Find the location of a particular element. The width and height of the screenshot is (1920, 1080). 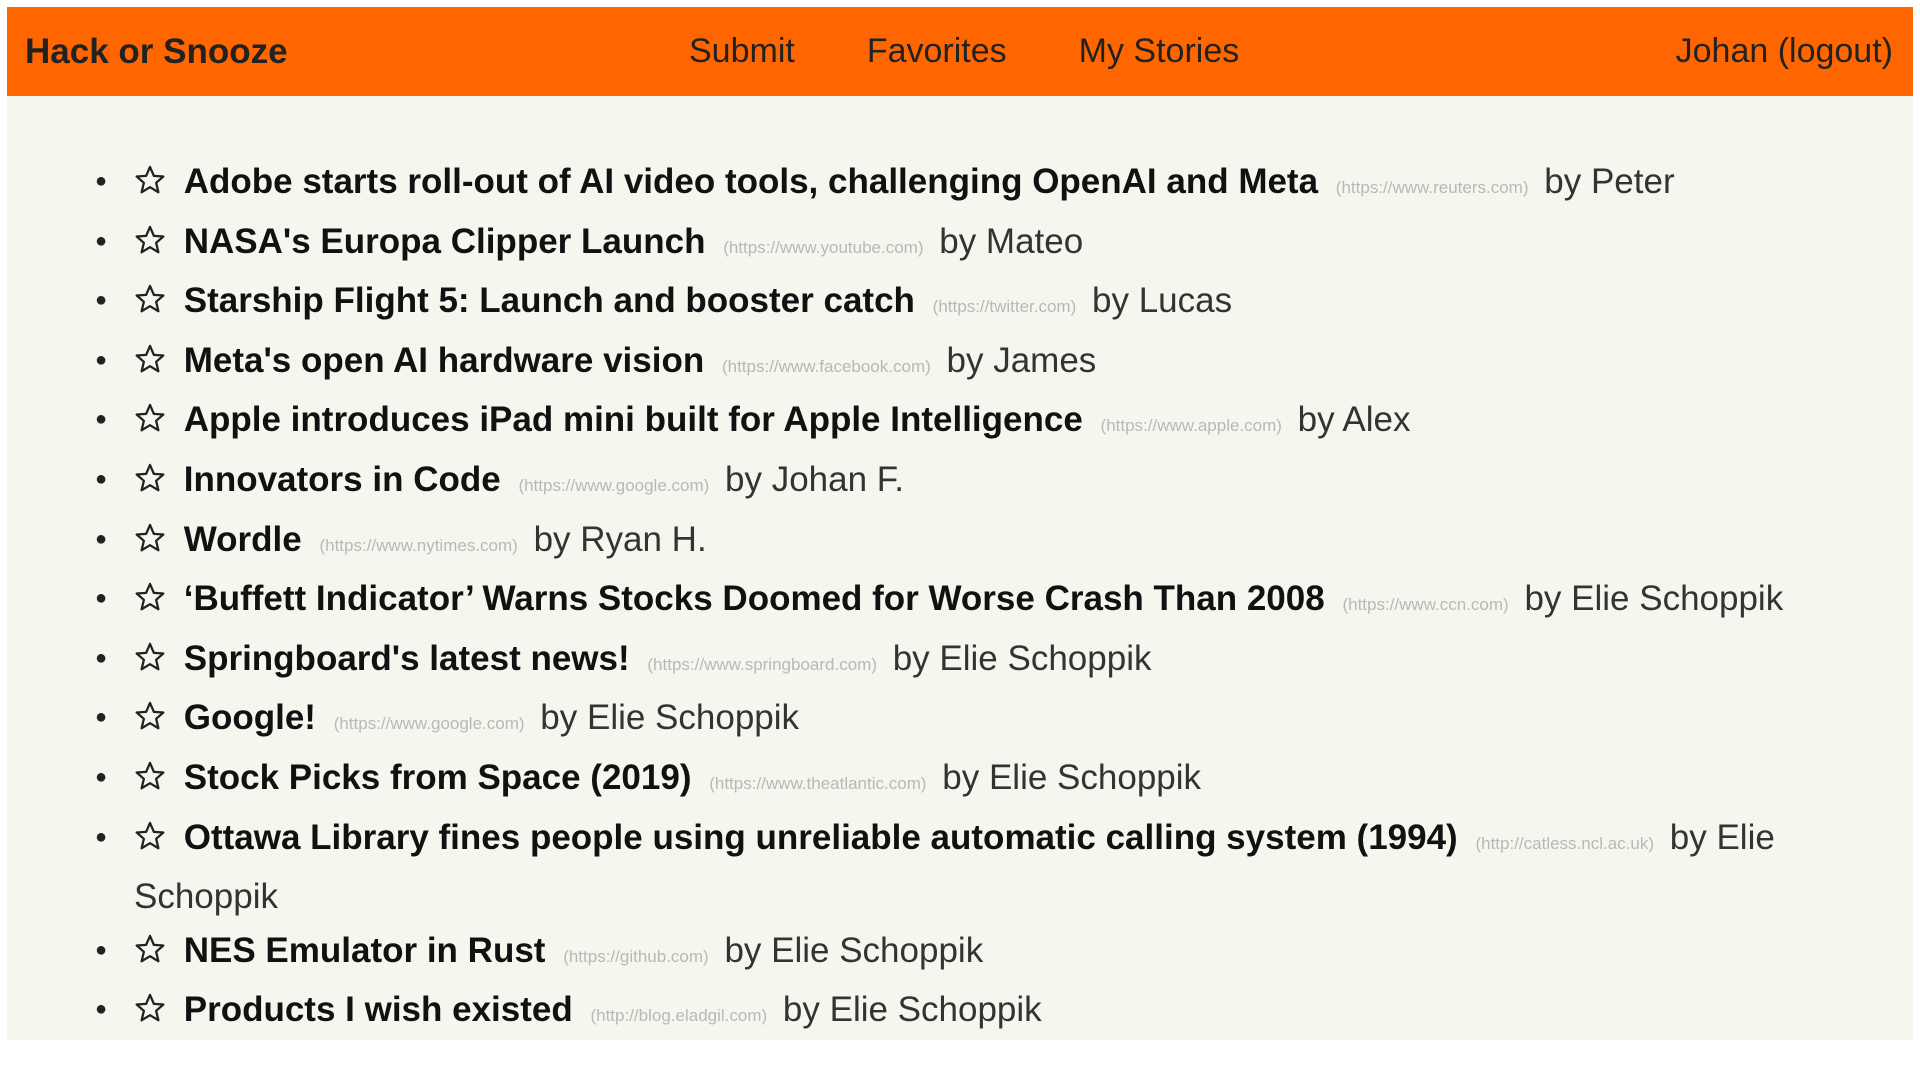

story-author: by Ryan H. is located at coordinates (620, 539).